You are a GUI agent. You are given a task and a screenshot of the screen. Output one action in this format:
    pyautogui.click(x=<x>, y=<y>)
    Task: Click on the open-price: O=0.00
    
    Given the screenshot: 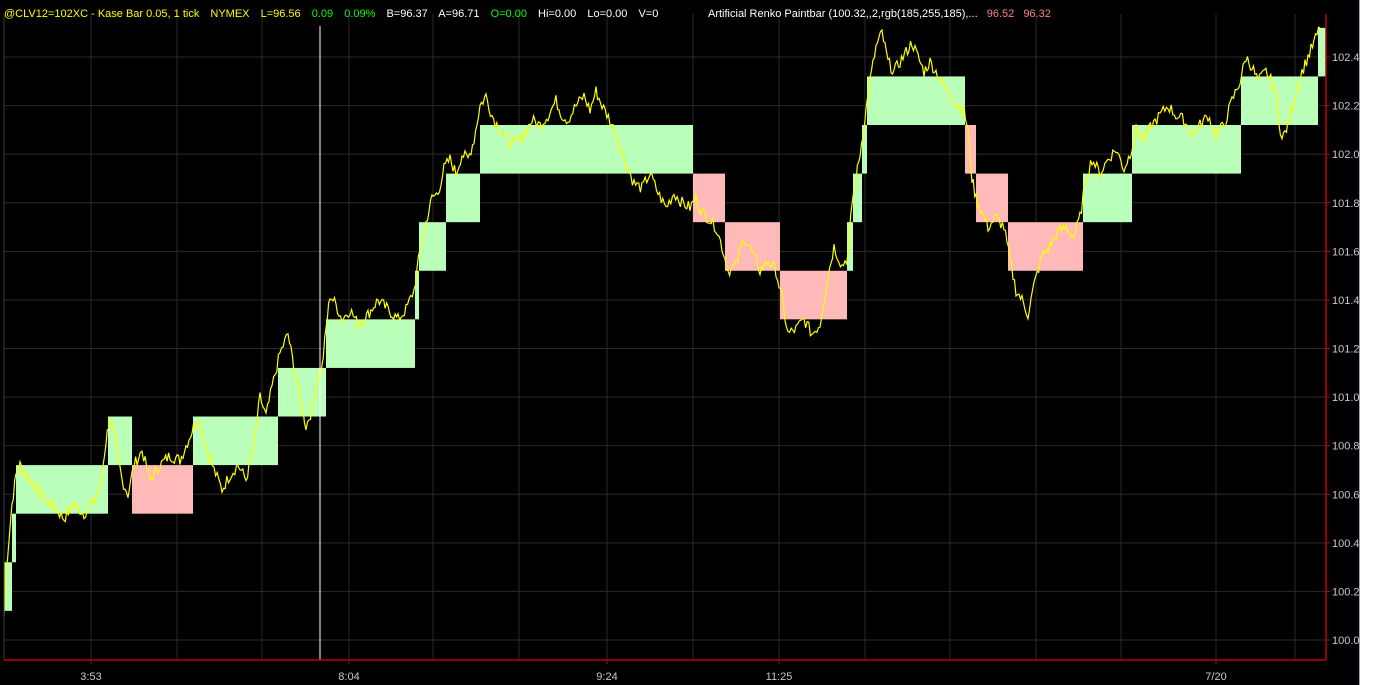 What is the action you would take?
    pyautogui.click(x=508, y=14)
    